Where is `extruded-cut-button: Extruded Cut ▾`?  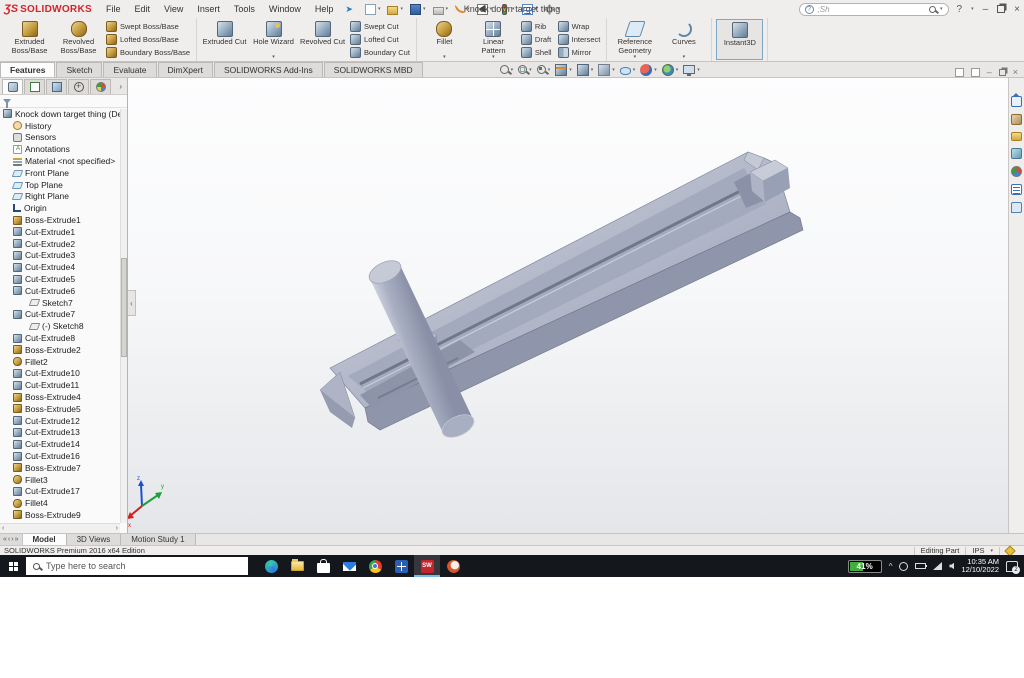
extruded-cut-button: Extruded Cut ▾ is located at coordinates (224, 39).